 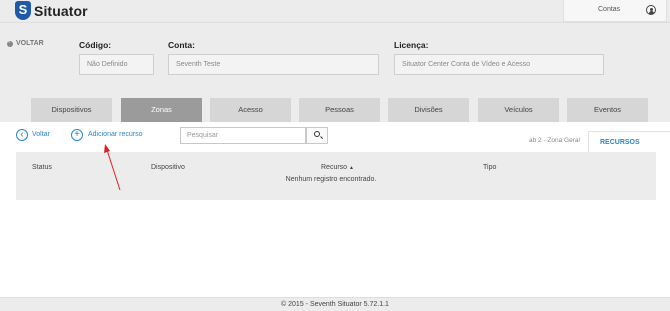 I want to click on search-icon, so click(x=317, y=134).